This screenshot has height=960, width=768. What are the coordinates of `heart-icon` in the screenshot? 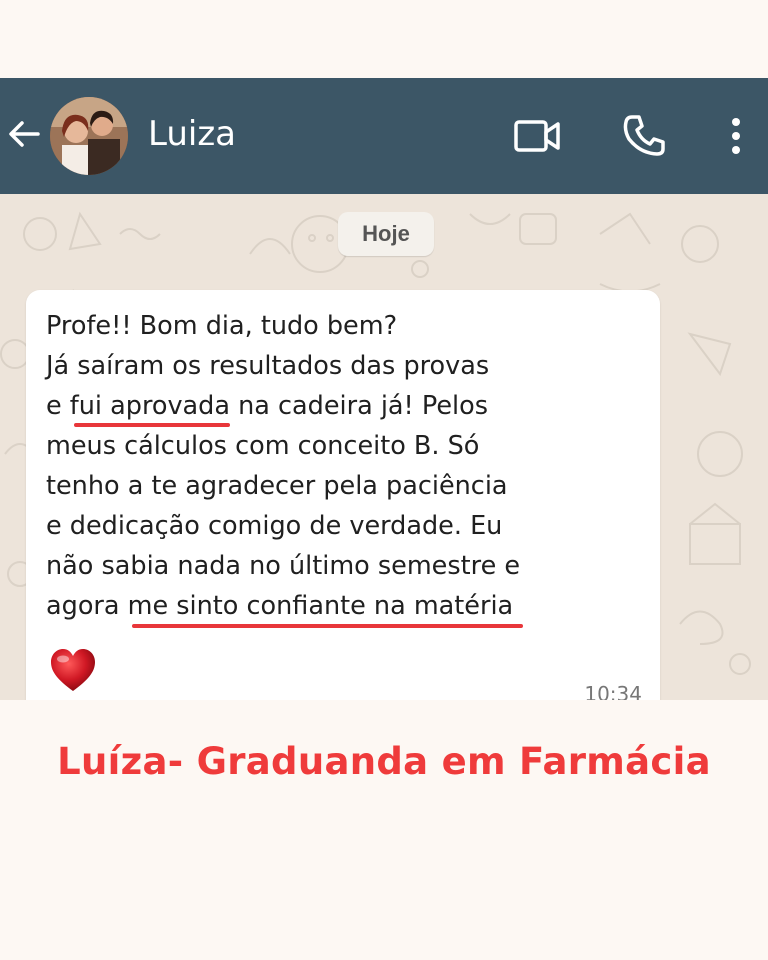 It's located at (73, 670).